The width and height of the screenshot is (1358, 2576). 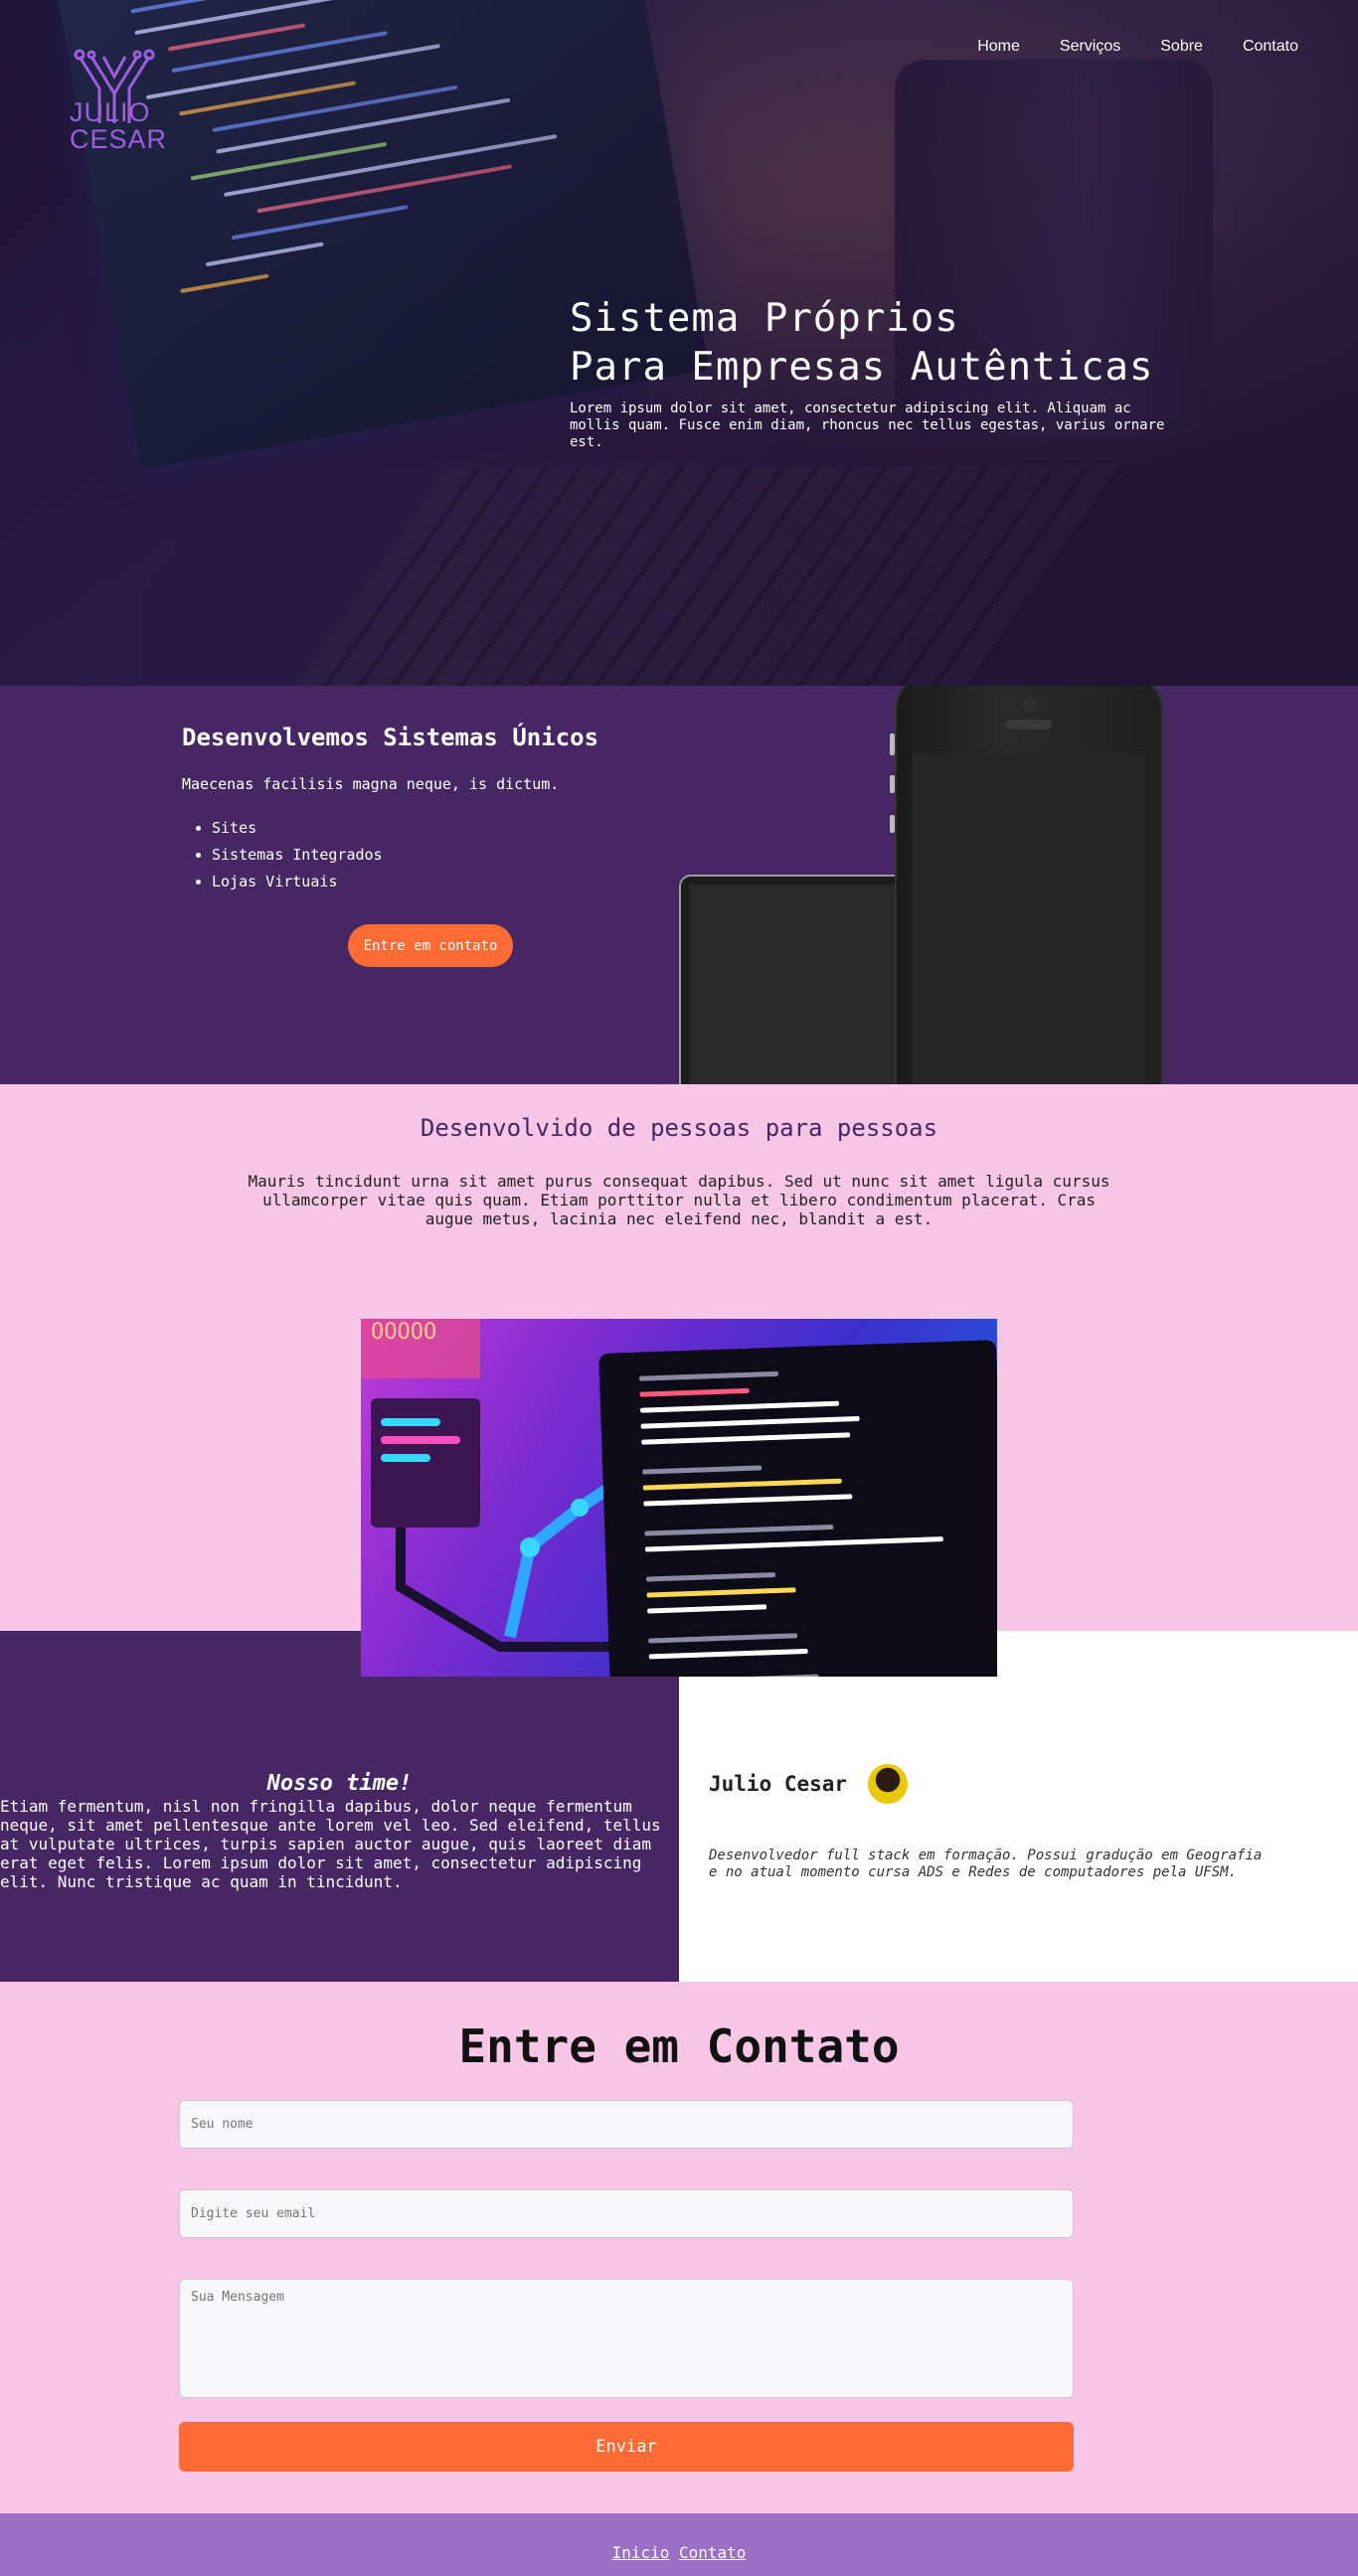 I want to click on hero-title-line-2: Para Empresas Autênticas, so click(x=862, y=367).